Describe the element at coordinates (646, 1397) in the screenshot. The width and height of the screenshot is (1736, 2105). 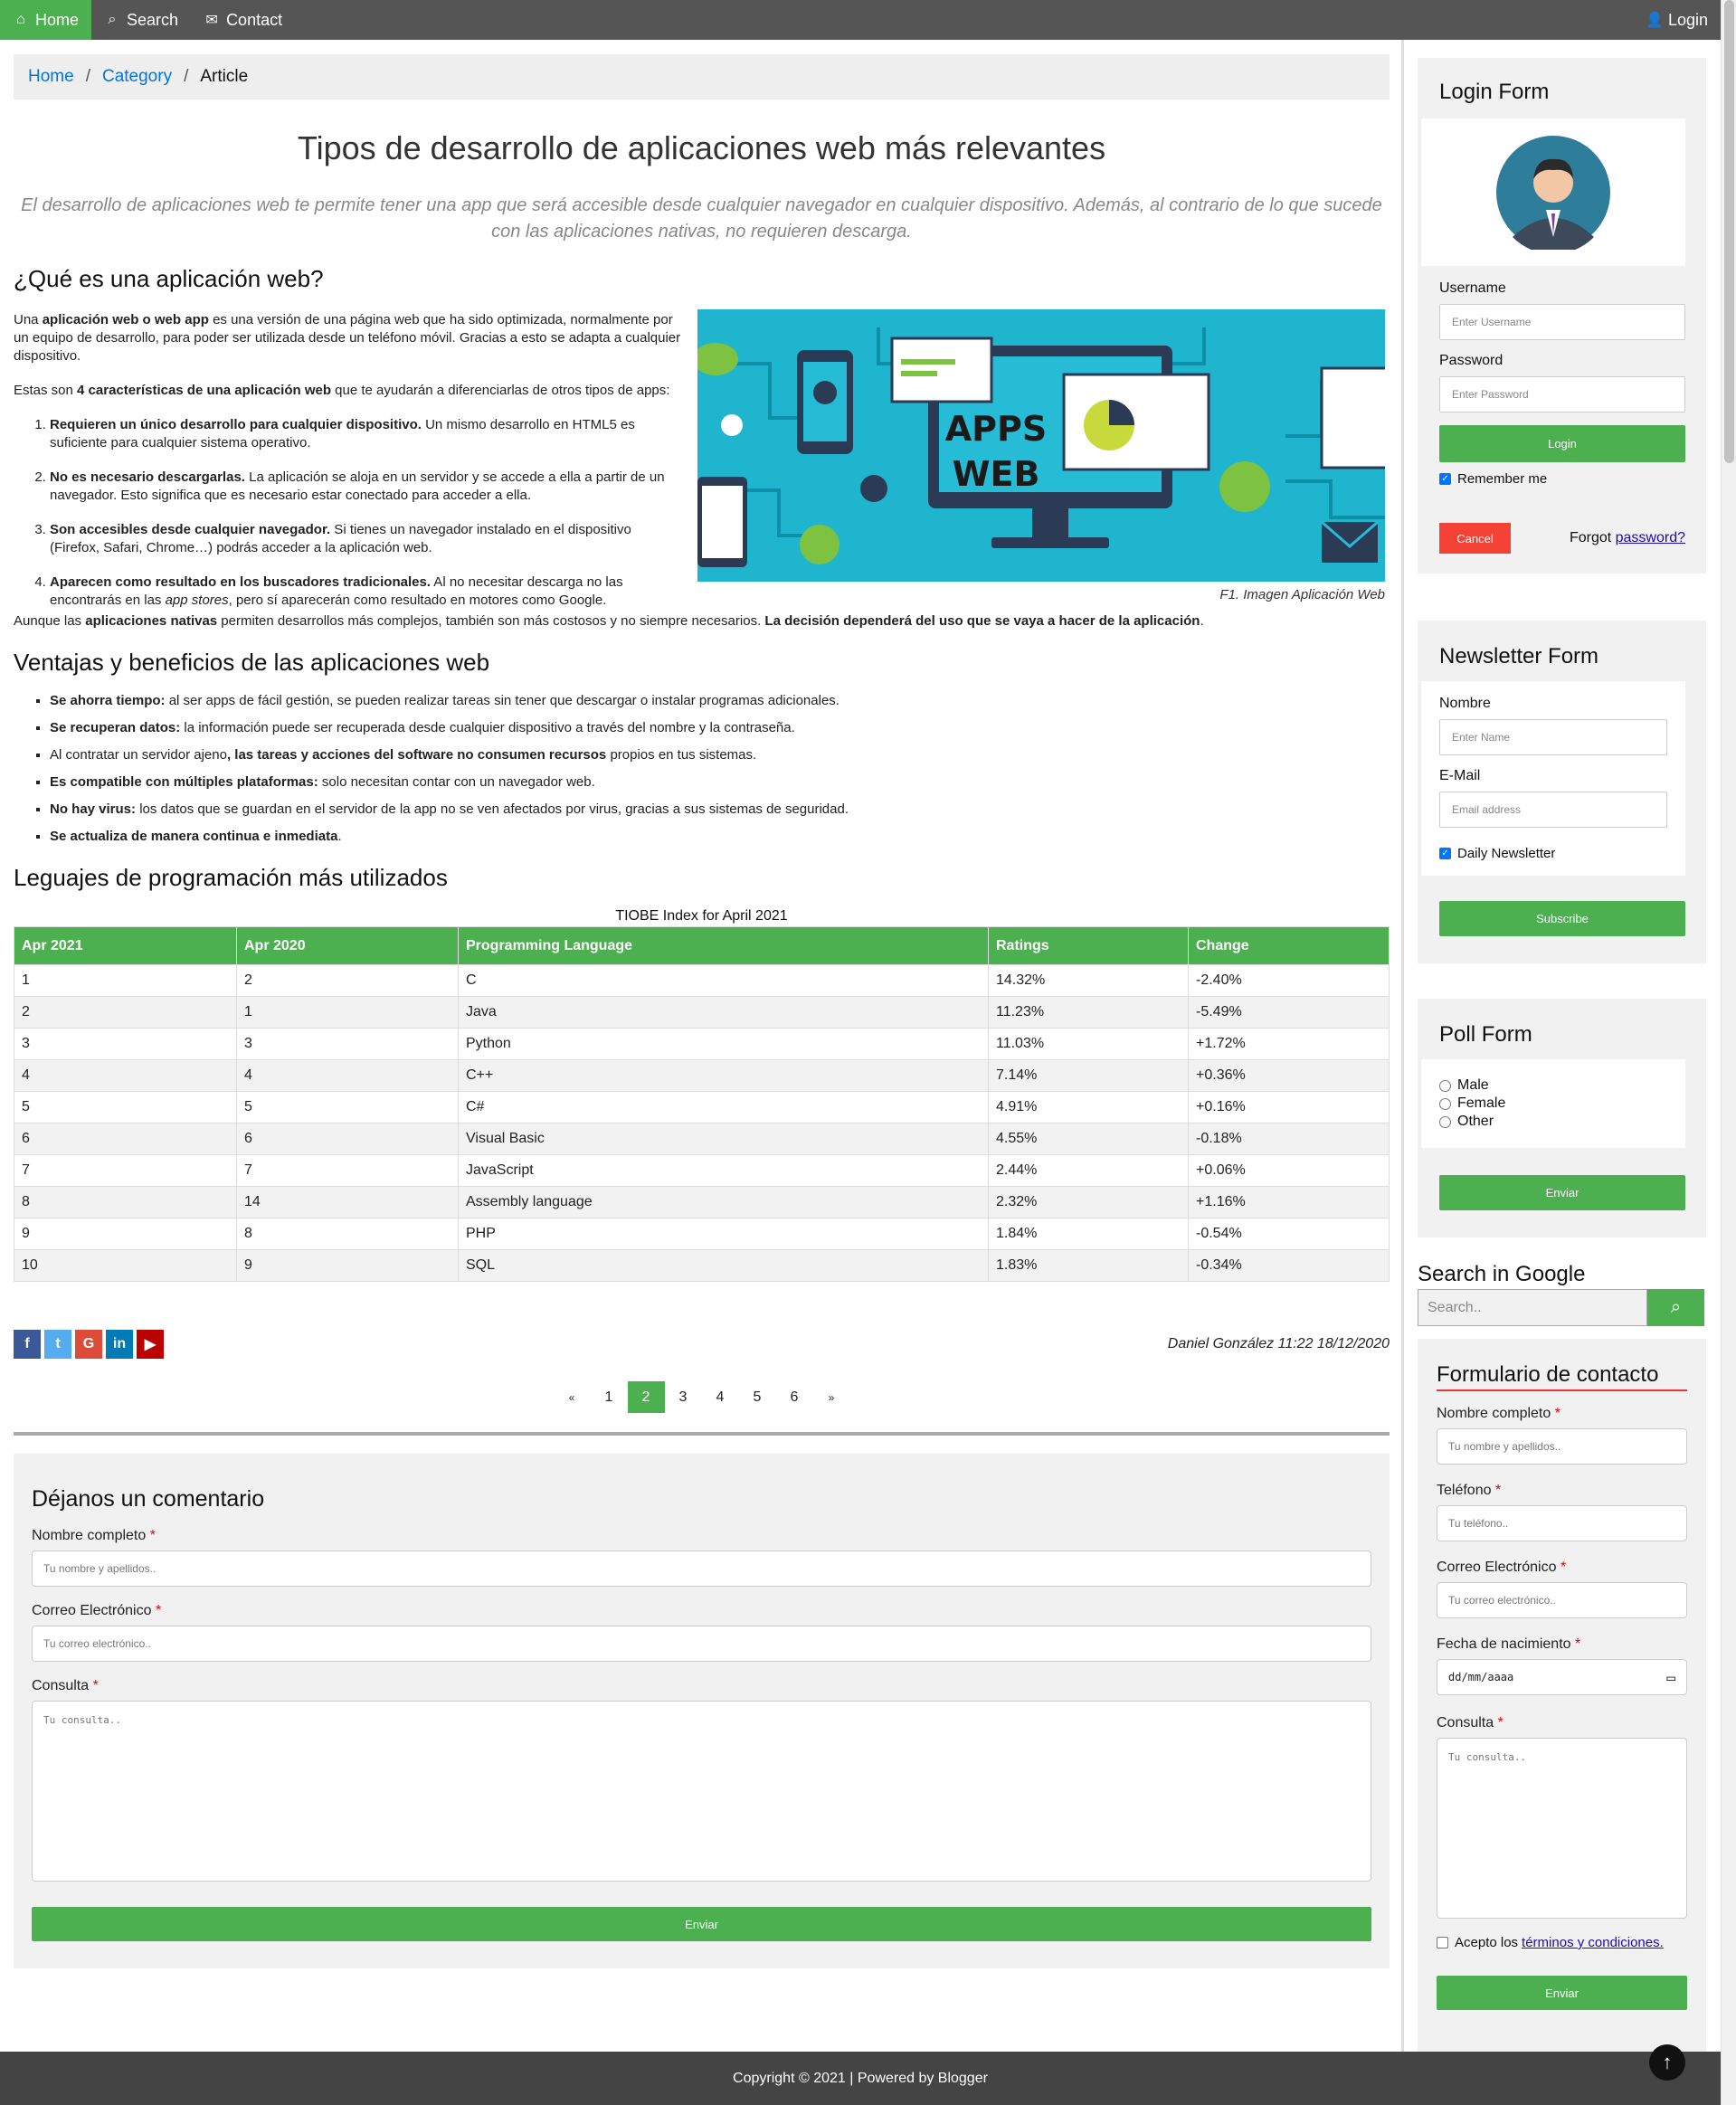
I see `pagination-page-active: 2` at that location.